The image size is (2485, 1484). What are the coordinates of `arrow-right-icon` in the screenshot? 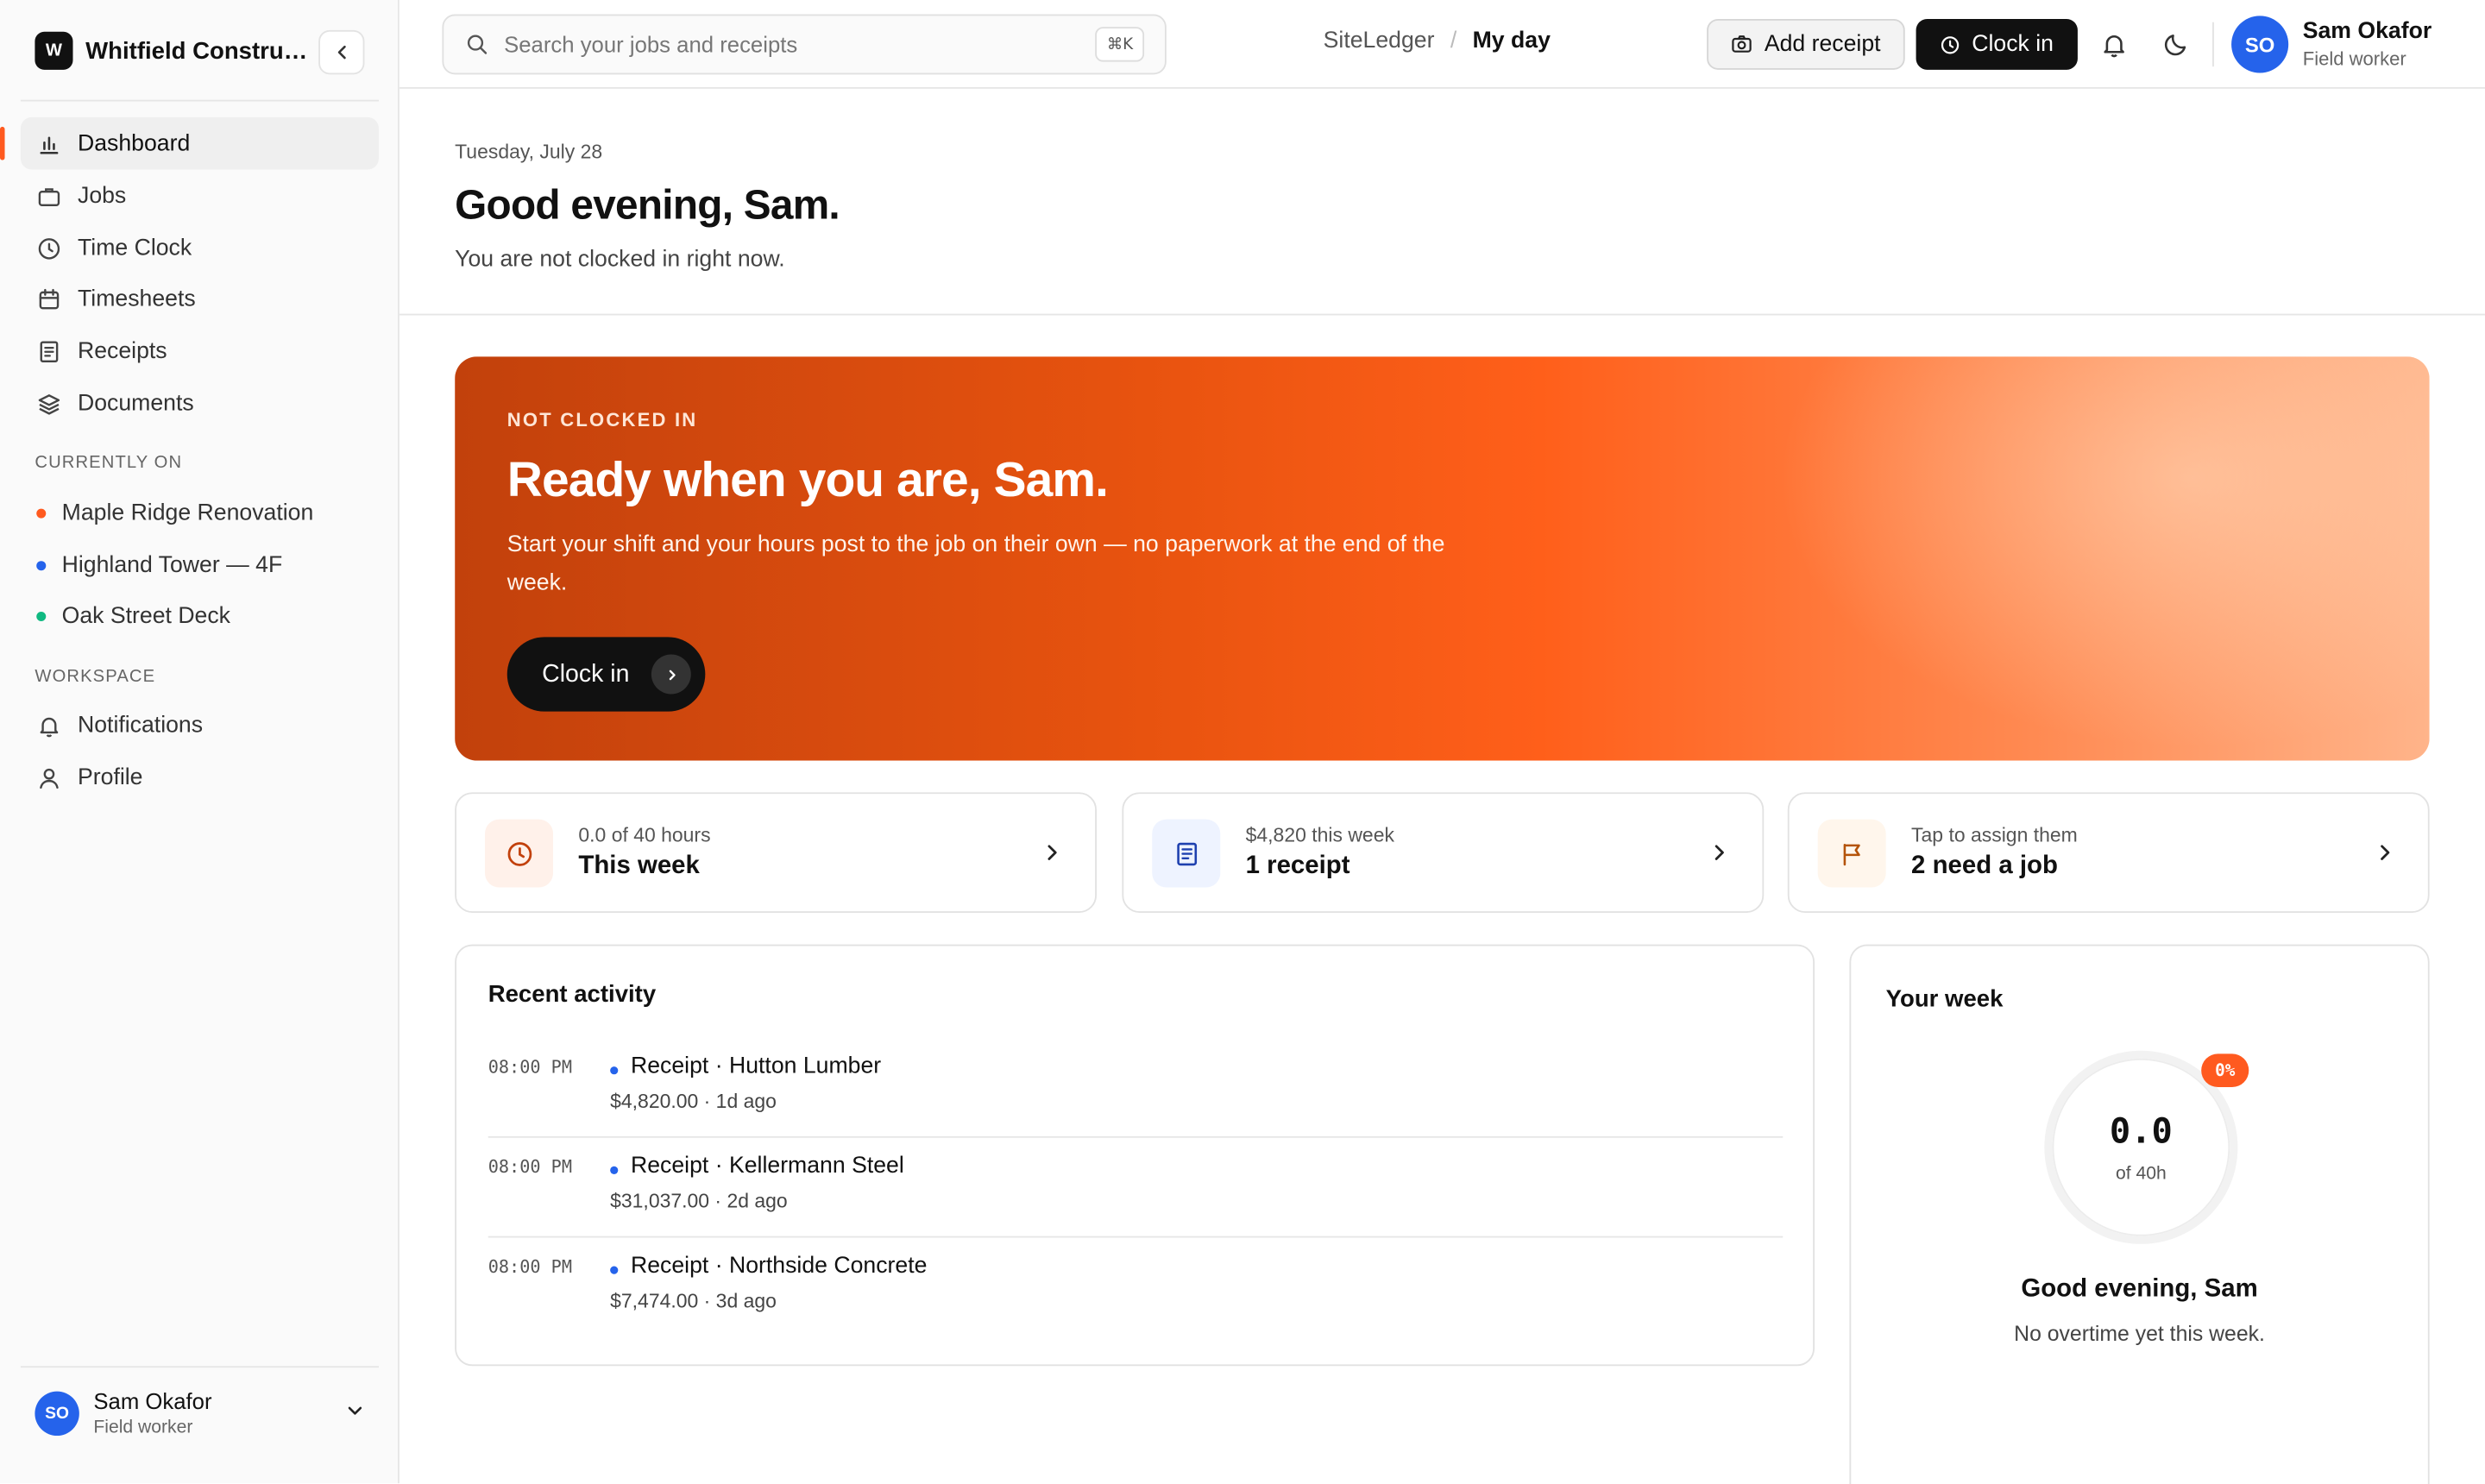 It's located at (671, 674).